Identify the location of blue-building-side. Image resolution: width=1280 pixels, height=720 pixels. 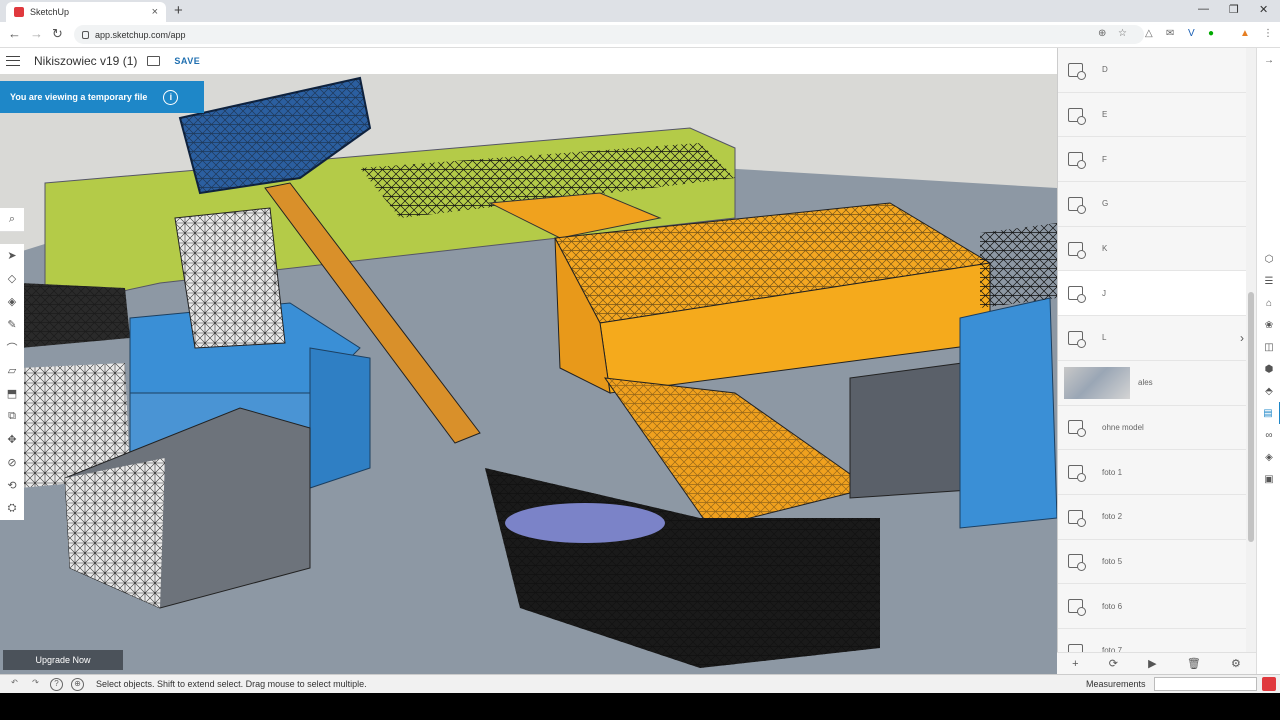
(340, 418).